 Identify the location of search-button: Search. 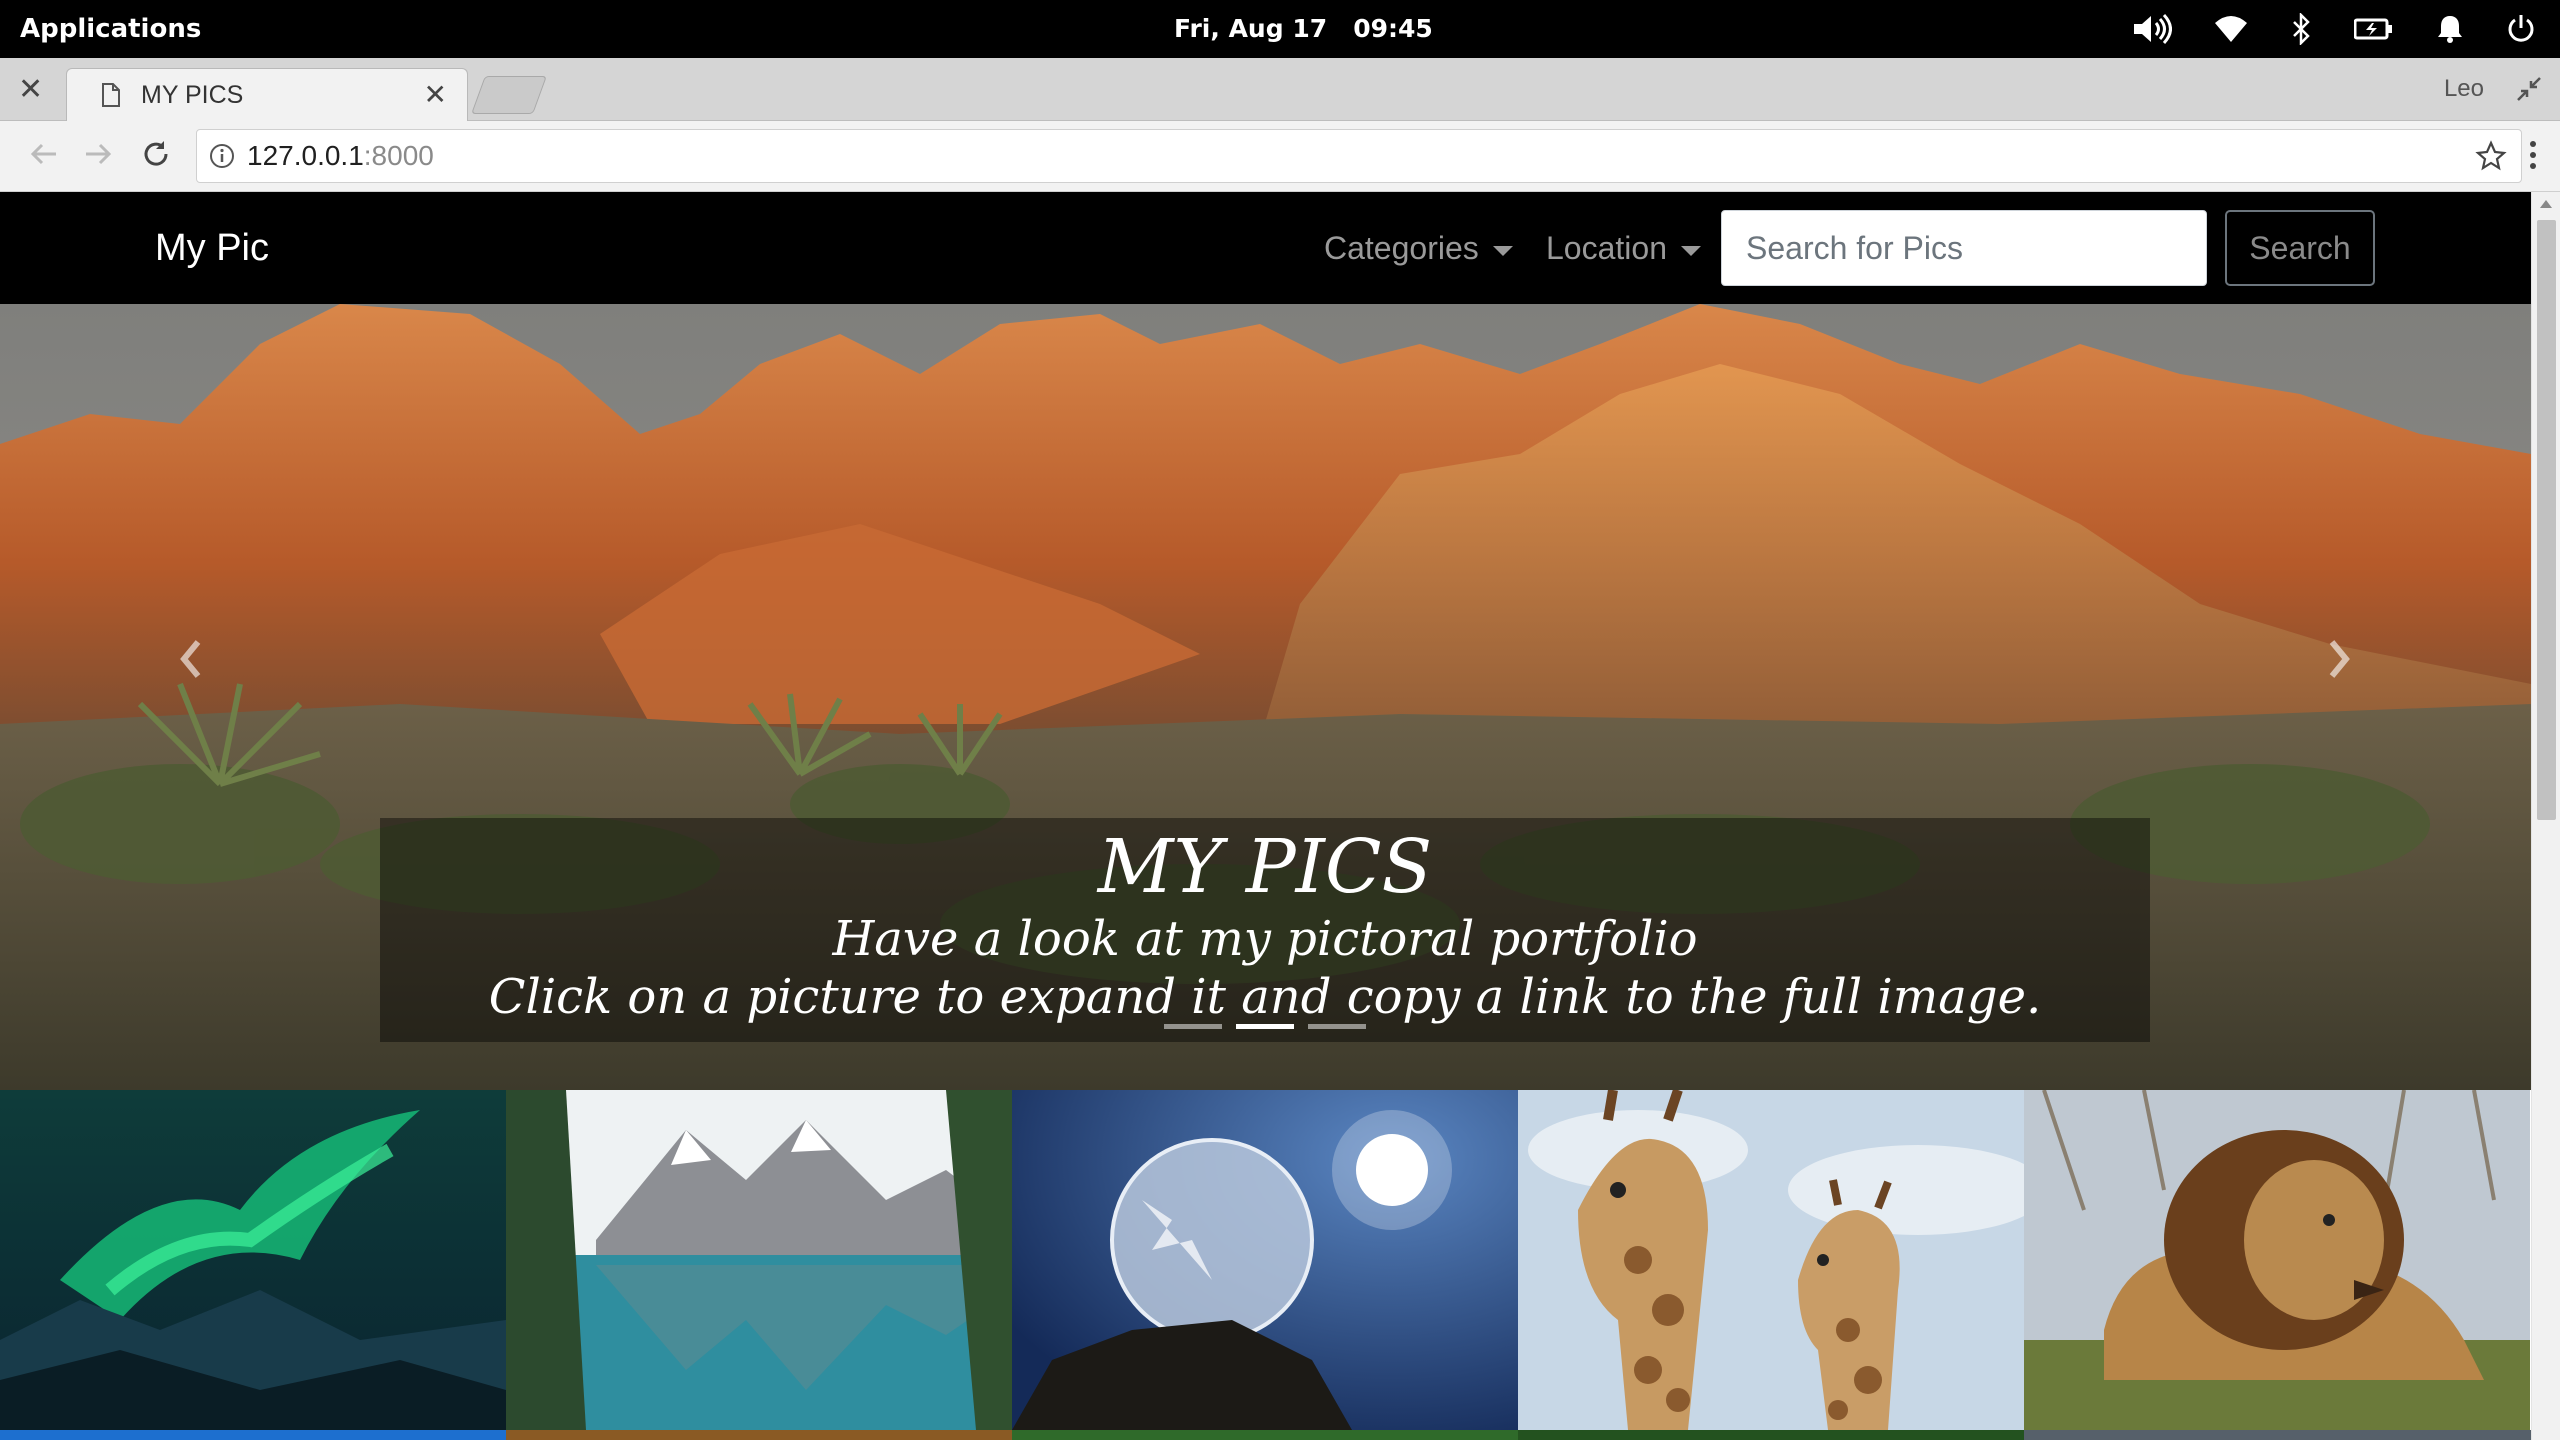
(2300, 248).